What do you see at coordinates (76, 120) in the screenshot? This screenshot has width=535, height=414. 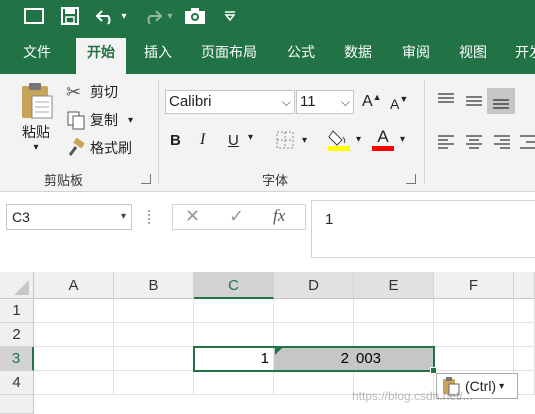 I see `copy-icon` at bounding box center [76, 120].